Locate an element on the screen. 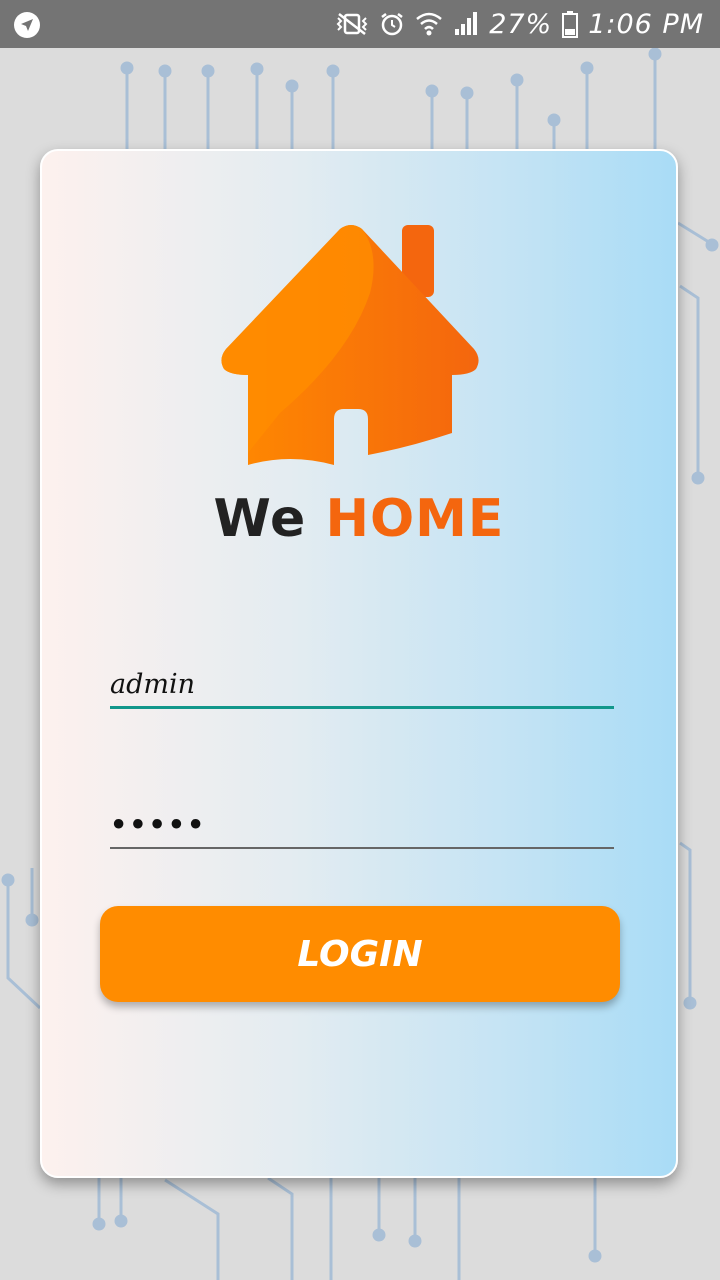  battery-icon is located at coordinates (570, 24).